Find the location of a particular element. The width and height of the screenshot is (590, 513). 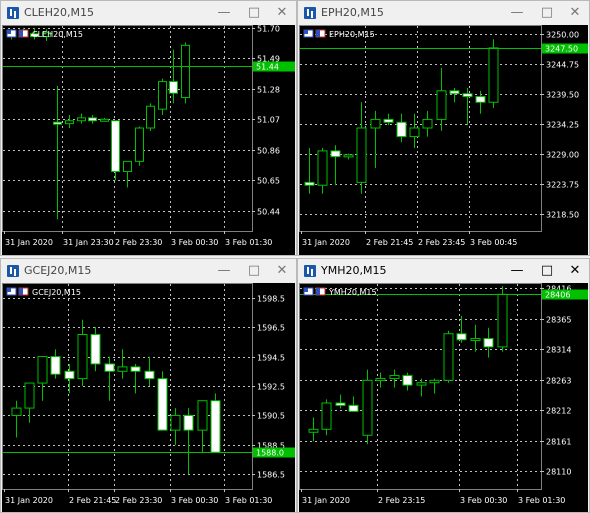

title-bar: YMH20,M15 — □ ✕ is located at coordinates (443, 271).